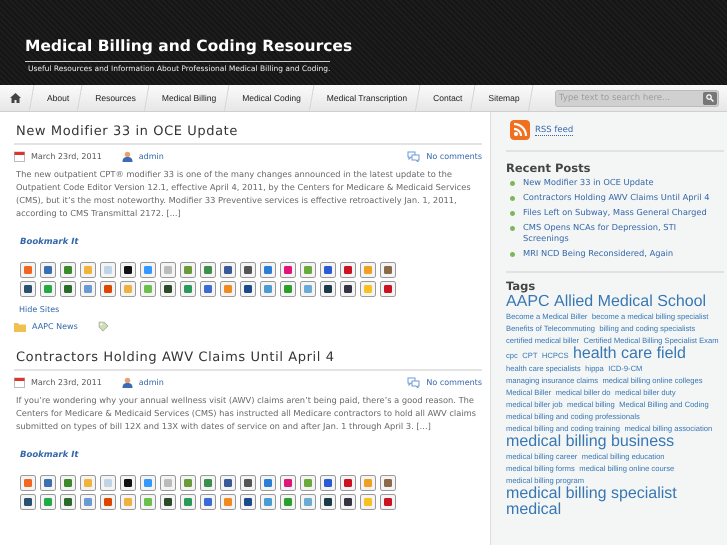  Describe the element at coordinates (246, 413) in the screenshot. I see `post-excerpt: If you’re wondering why your annual wellness visit (AWV) claims aren’t being paid, there’s a good reason. The Centers for Medicare & Medicaid Services (CMS) has instructed all Medicare contractors to hold all AWV claims submitted on types of bill 12X and 13X with dates of service on and after Jan. 1 through April 3. [...]` at that location.